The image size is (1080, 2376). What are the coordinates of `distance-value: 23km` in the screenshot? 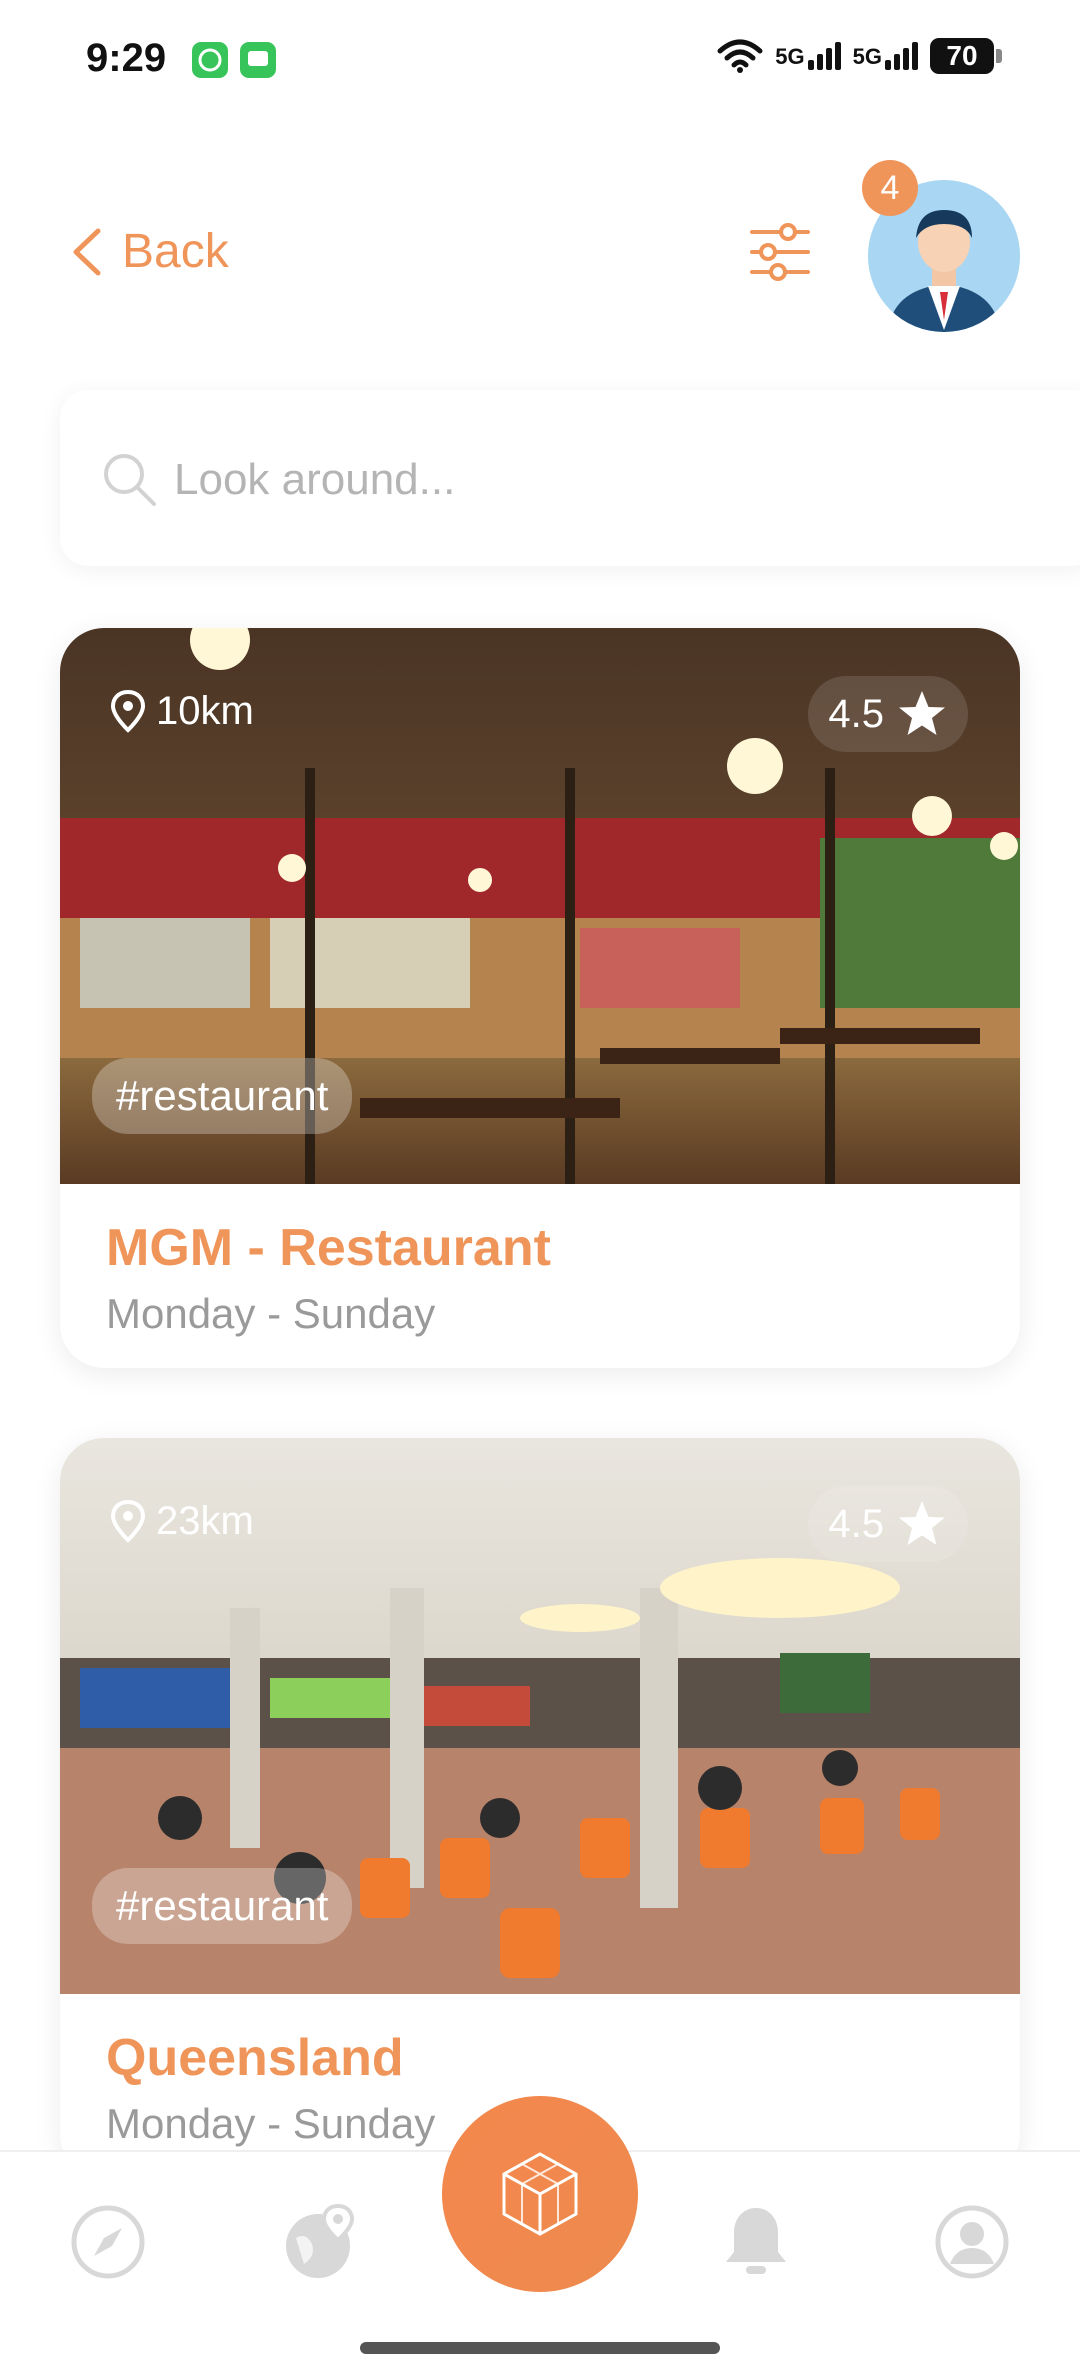 It's located at (205, 1520).